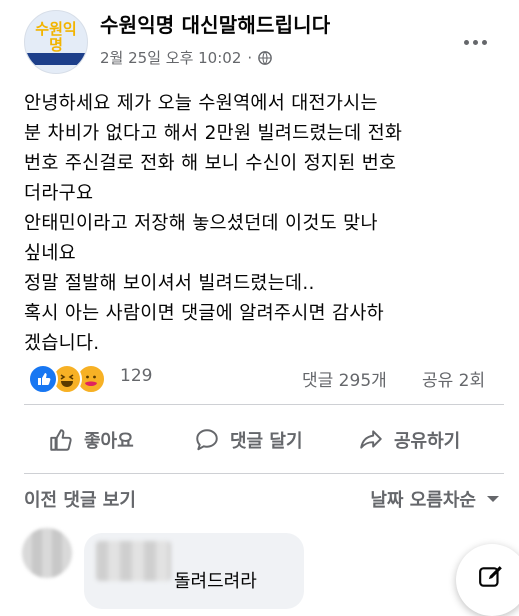 This screenshot has height=616, width=519. I want to click on page-avatar: 수원익명, so click(56, 42).